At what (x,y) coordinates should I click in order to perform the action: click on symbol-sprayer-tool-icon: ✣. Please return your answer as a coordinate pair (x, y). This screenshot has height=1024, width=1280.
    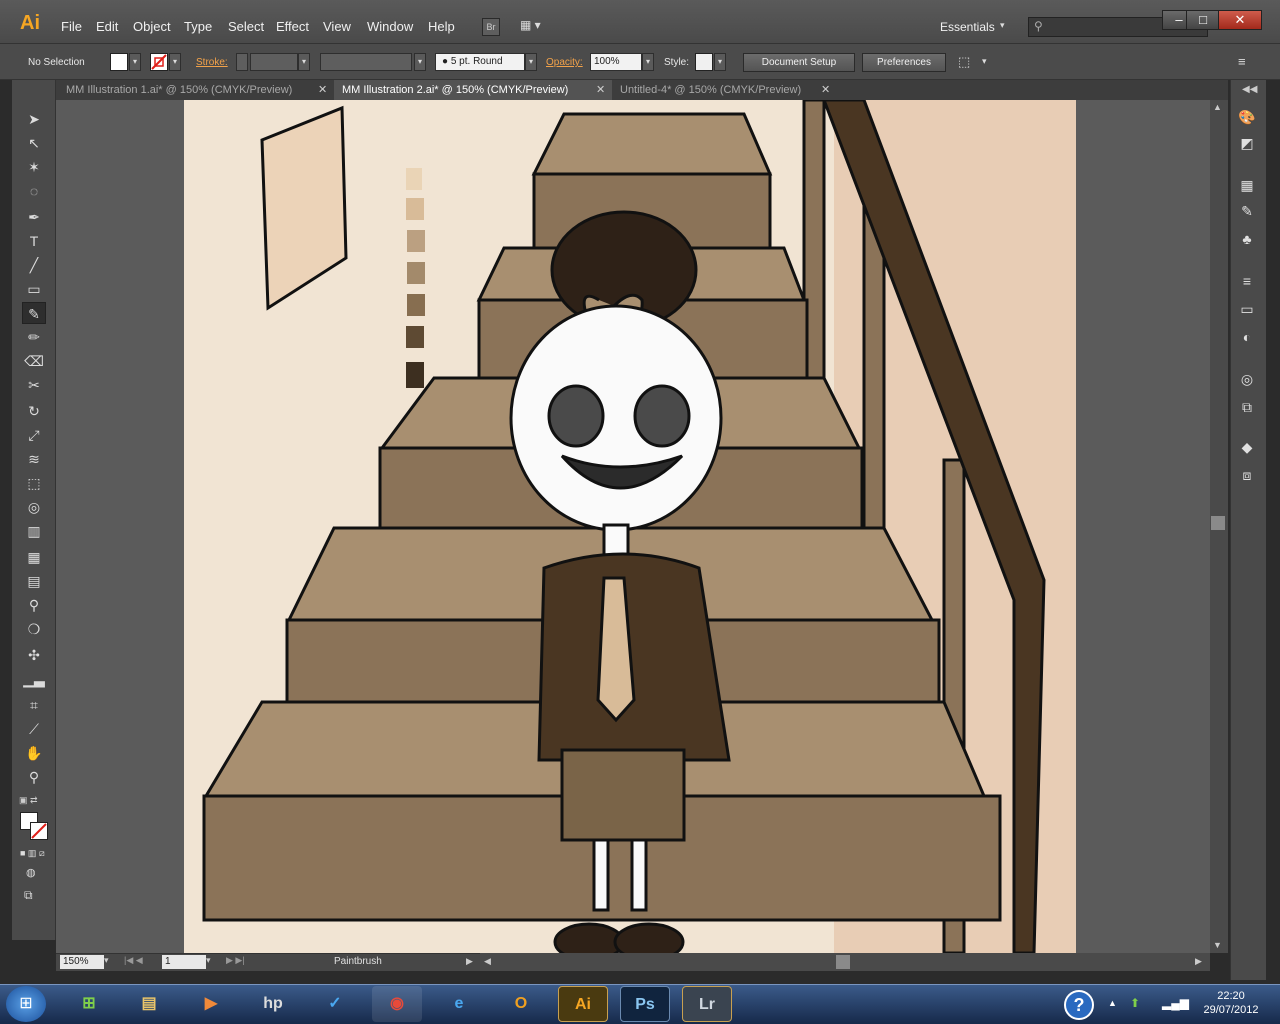
    Looking at the image, I should click on (34, 655).